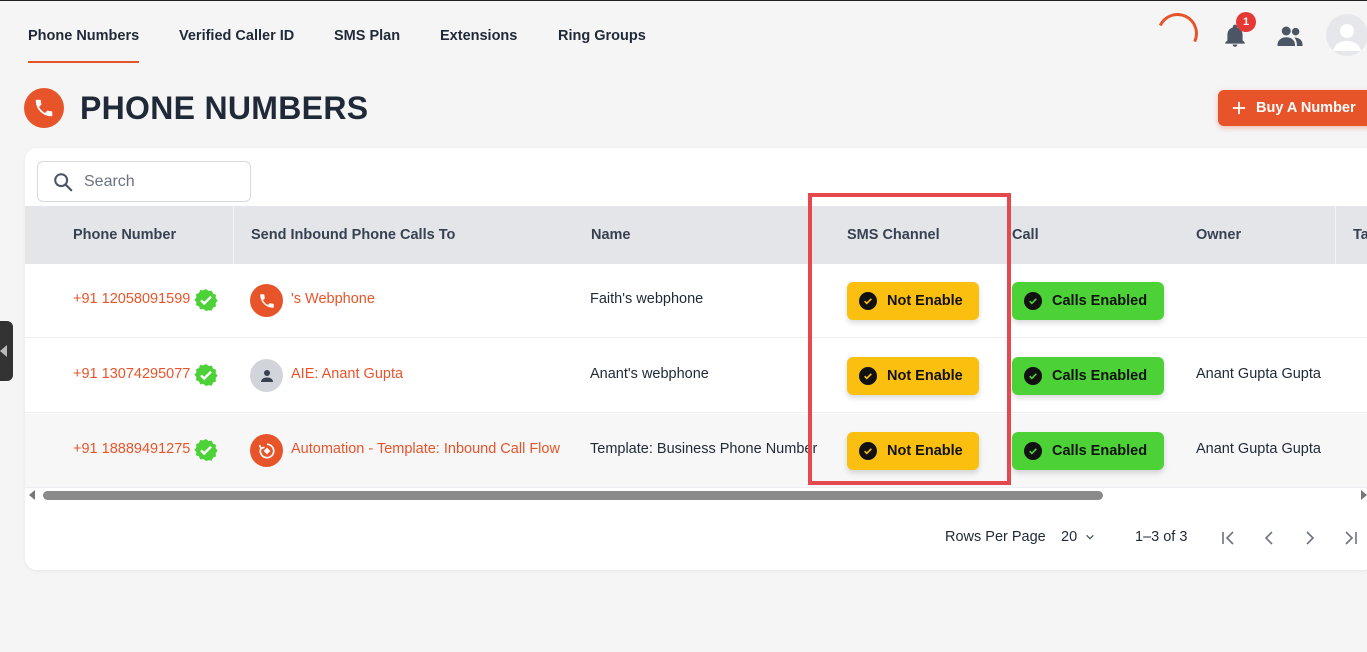 Image resolution: width=1367 pixels, height=652 pixels. What do you see at coordinates (611, 235) in the screenshot?
I see `column-name: Name` at bounding box center [611, 235].